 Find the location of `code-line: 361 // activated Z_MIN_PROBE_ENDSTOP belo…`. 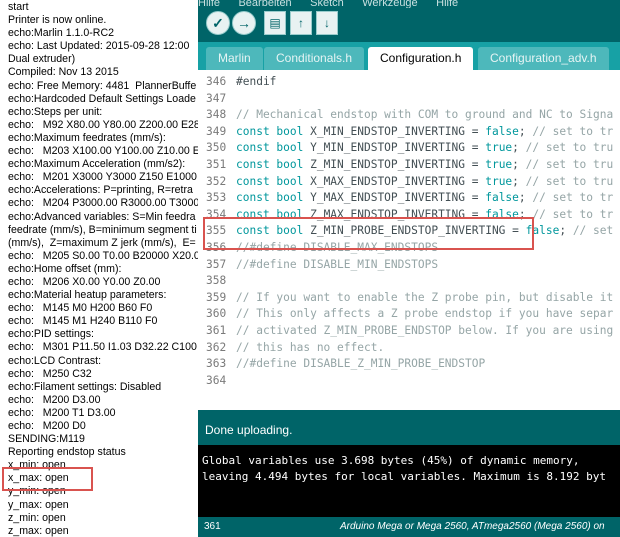

code-line: 361 // activated Z_MIN_PROBE_ENDSTOP belo… is located at coordinates (409, 330).